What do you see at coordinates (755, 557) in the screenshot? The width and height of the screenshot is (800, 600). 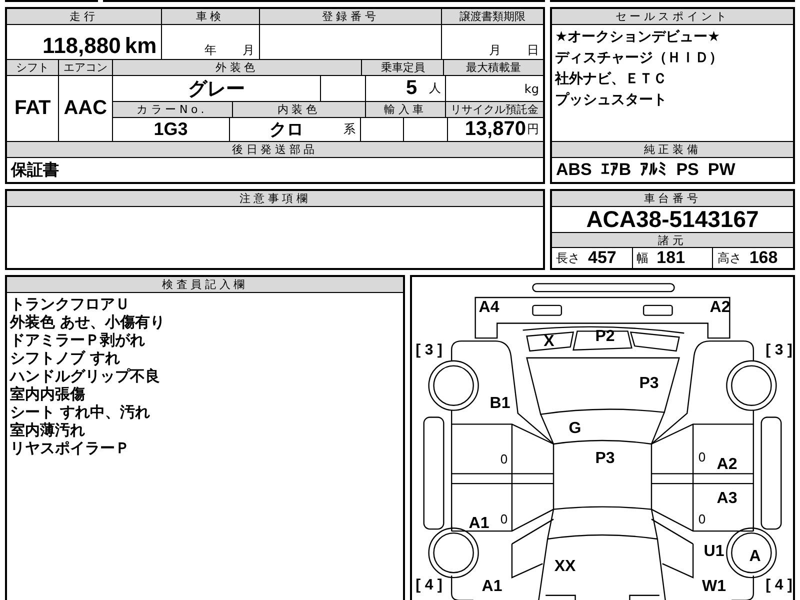 I see `damage-code: A` at bounding box center [755, 557].